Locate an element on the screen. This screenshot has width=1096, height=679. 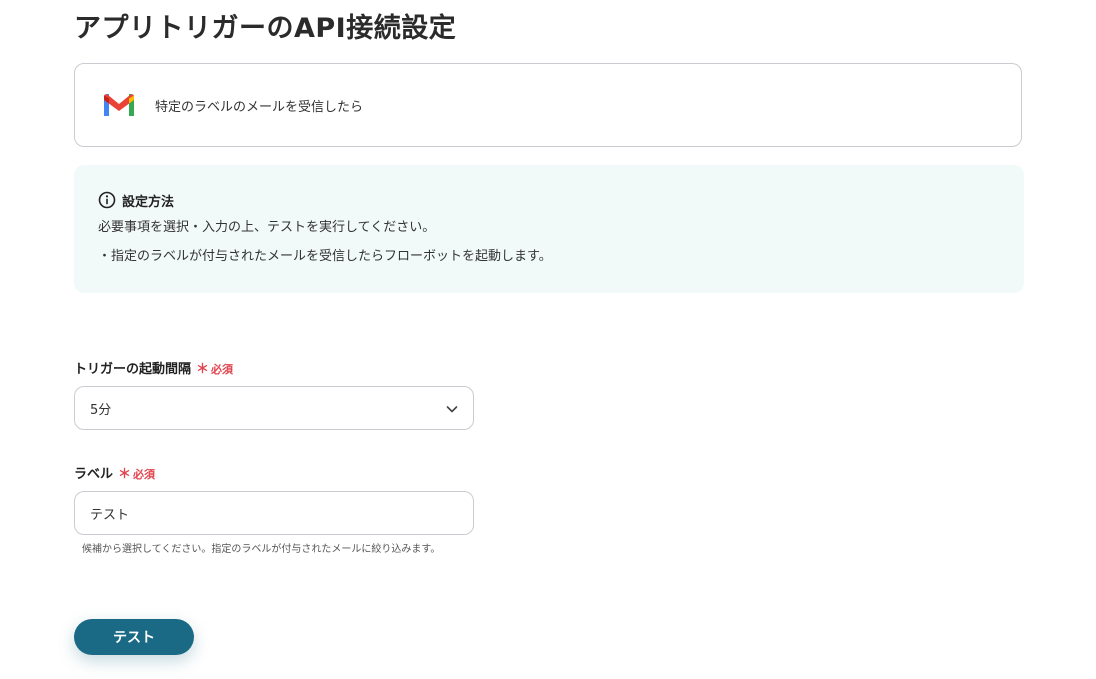
interval-selected-value: 5分 is located at coordinates (101, 410).